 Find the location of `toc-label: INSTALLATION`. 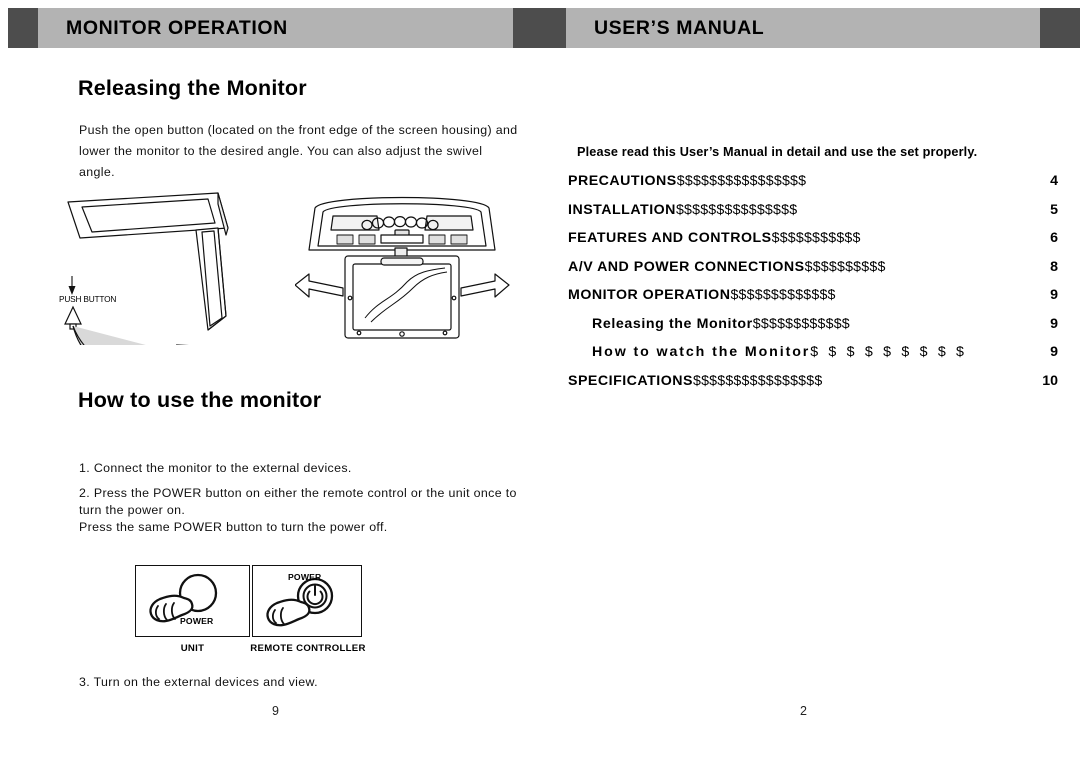

toc-label: INSTALLATION is located at coordinates (622, 209).